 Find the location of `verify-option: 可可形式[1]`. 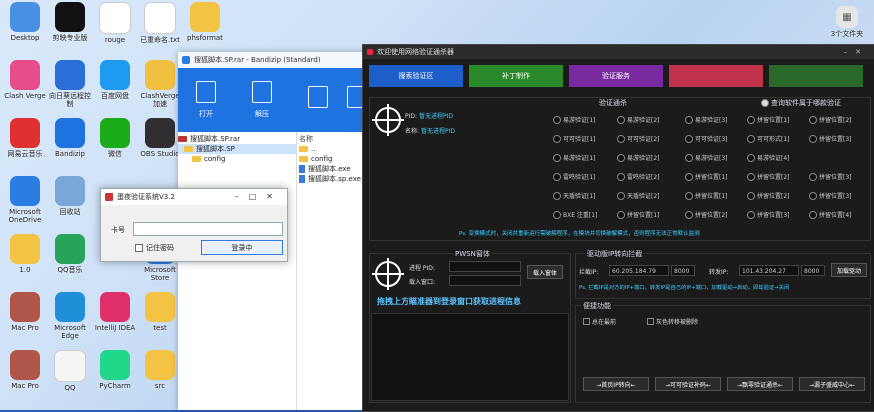

verify-option: 可可形式[1] is located at coordinates (768, 138).